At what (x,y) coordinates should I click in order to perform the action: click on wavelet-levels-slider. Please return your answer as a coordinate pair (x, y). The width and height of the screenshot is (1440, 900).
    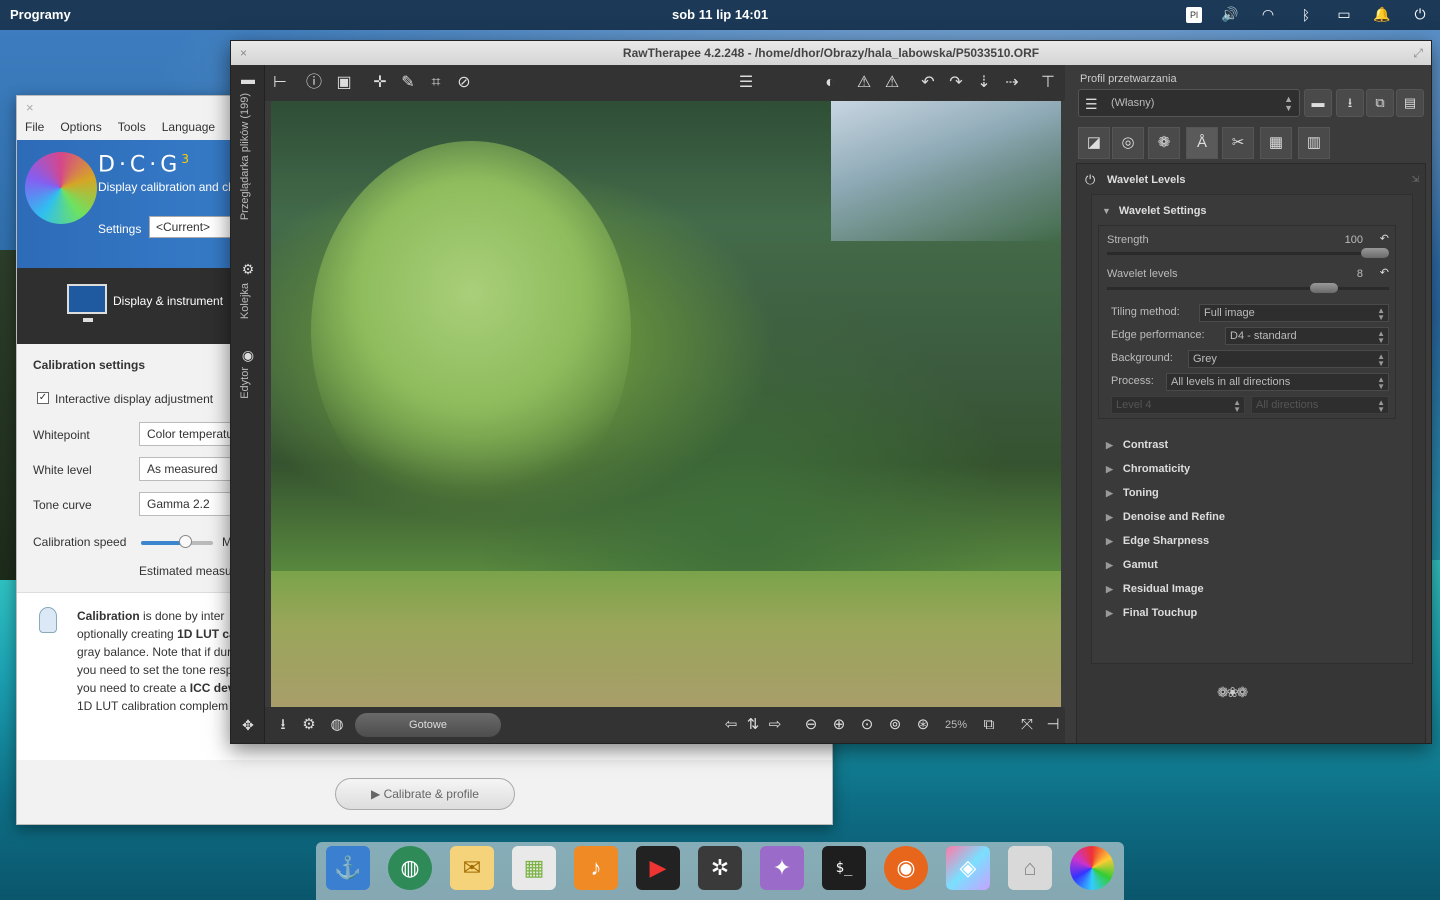
    Looking at the image, I should click on (1324, 288).